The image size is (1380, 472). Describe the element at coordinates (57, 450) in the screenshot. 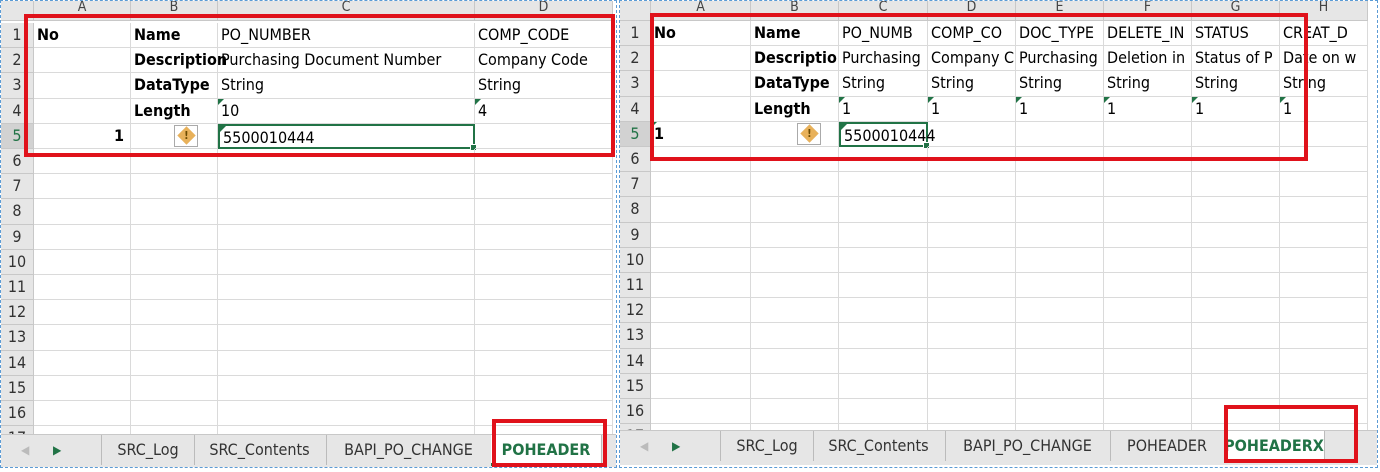

I see `scroll-tabs-right-button: ▶` at that location.